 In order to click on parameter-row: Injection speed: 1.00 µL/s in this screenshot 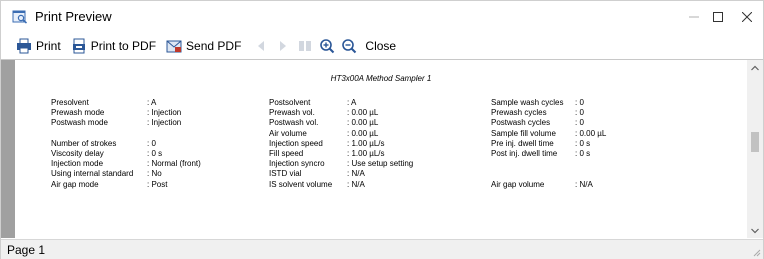, I will do `click(341, 144)`.